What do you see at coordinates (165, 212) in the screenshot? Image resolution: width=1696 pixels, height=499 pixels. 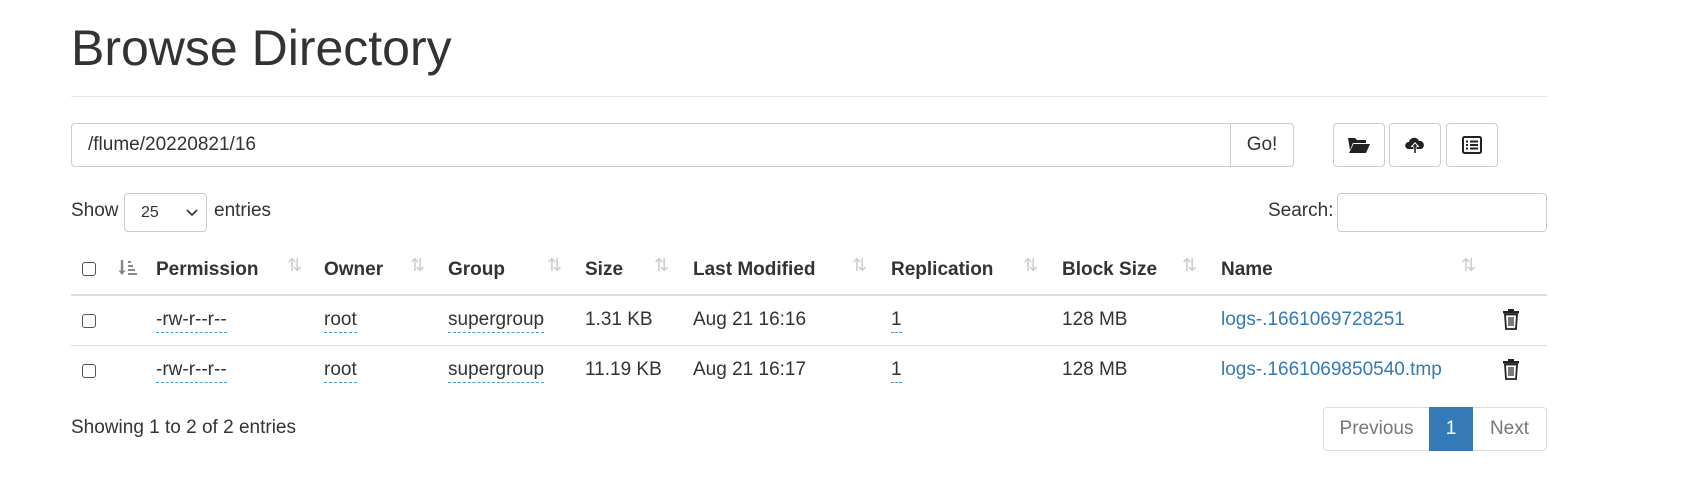 I see `entries-per-page-select: 25` at bounding box center [165, 212].